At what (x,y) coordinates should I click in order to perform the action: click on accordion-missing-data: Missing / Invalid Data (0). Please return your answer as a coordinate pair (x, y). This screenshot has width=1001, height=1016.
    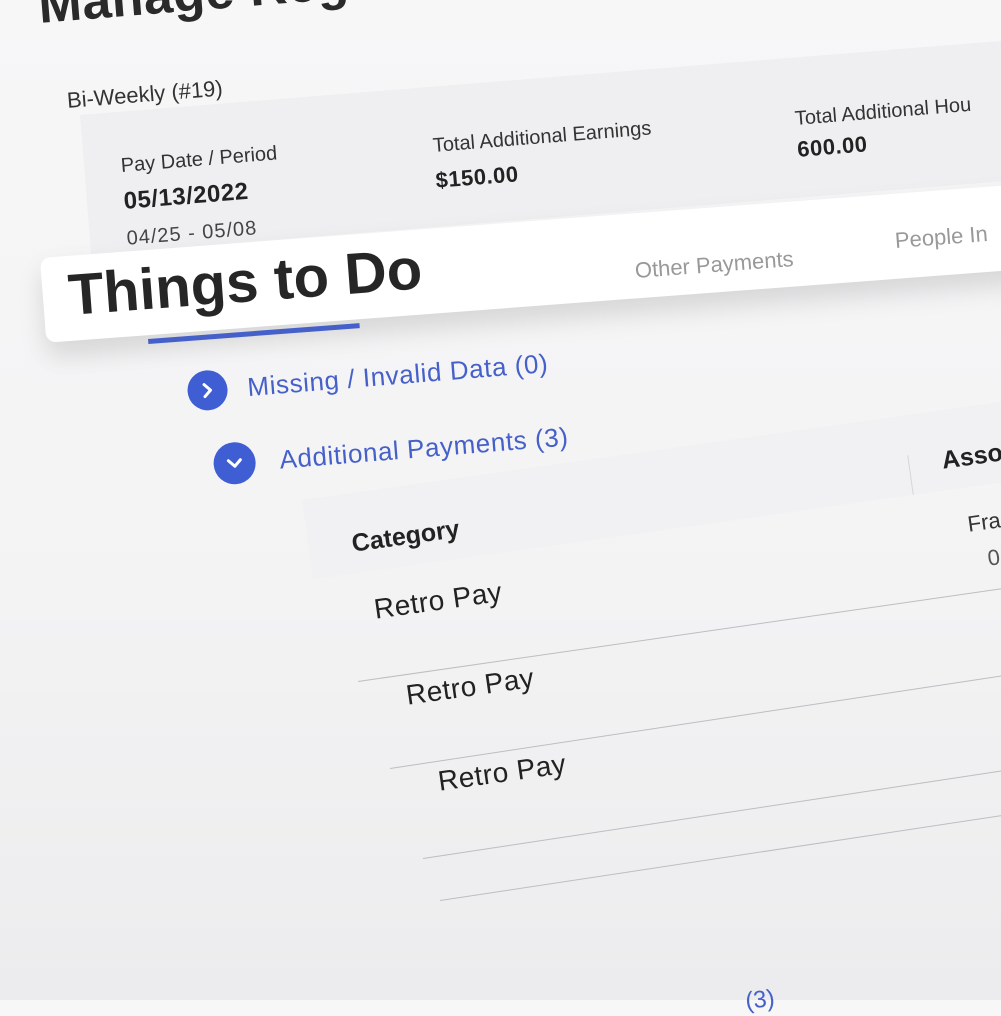
    Looking at the image, I should click on (368, 377).